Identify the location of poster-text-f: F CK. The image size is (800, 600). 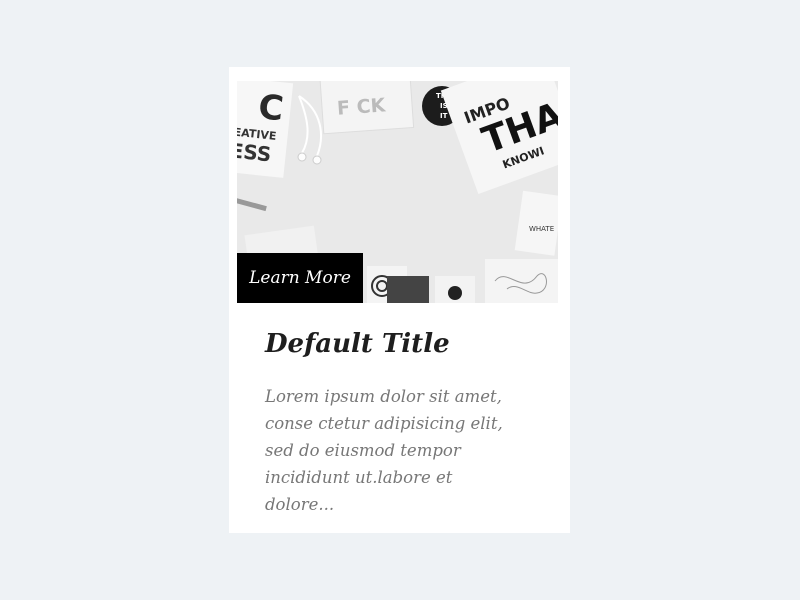
(361, 106).